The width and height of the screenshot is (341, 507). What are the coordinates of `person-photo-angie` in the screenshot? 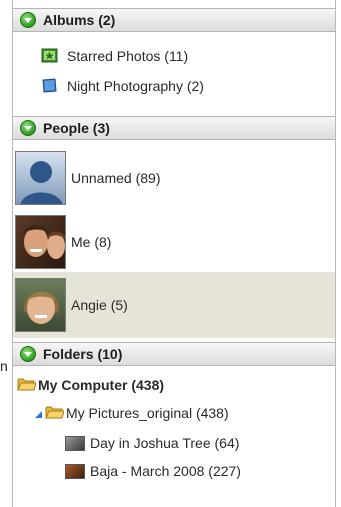 It's located at (40, 305).